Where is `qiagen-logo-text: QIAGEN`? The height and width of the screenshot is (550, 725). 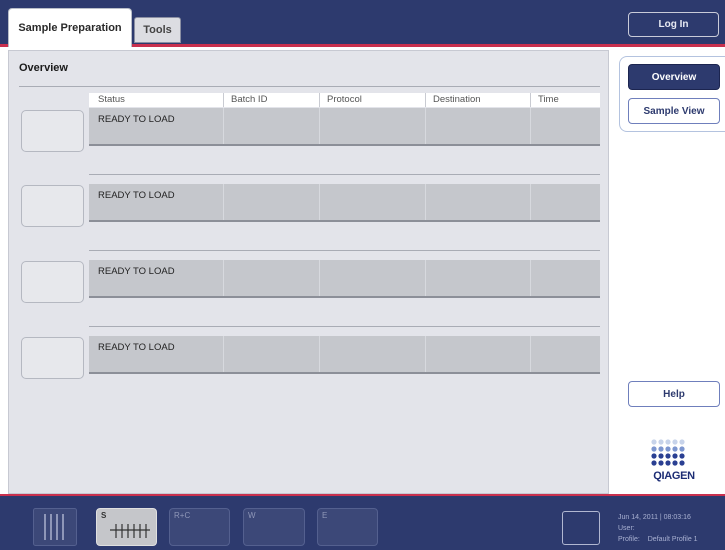
qiagen-logo-text: QIAGEN is located at coordinates (674, 476).